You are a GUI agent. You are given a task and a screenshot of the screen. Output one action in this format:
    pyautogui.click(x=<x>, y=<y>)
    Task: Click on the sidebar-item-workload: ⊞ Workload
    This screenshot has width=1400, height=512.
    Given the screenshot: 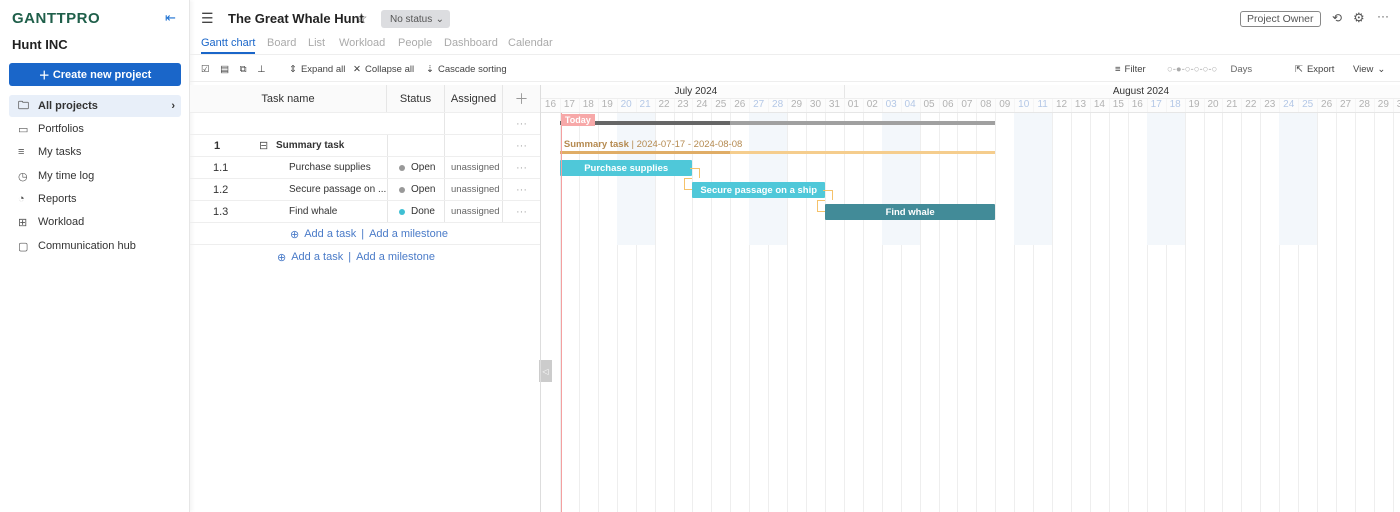 What is the action you would take?
    pyautogui.click(x=95, y=222)
    